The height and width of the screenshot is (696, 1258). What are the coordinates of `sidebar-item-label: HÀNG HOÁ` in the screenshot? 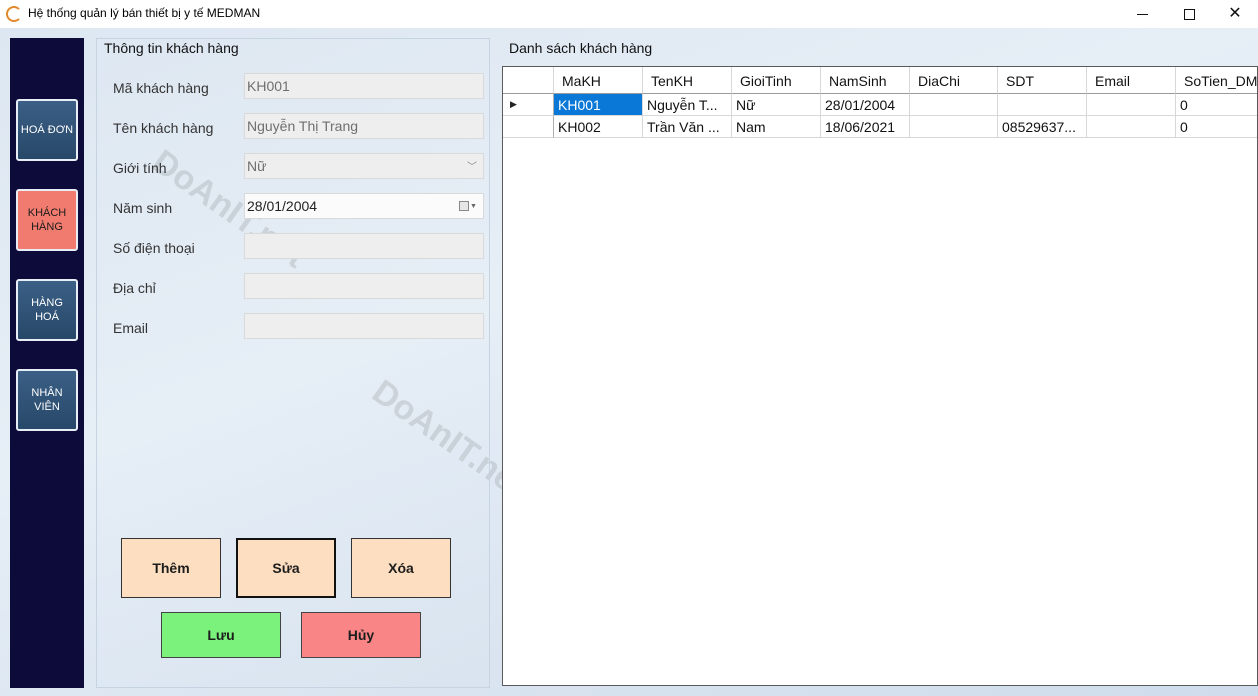 It's located at (47, 310).